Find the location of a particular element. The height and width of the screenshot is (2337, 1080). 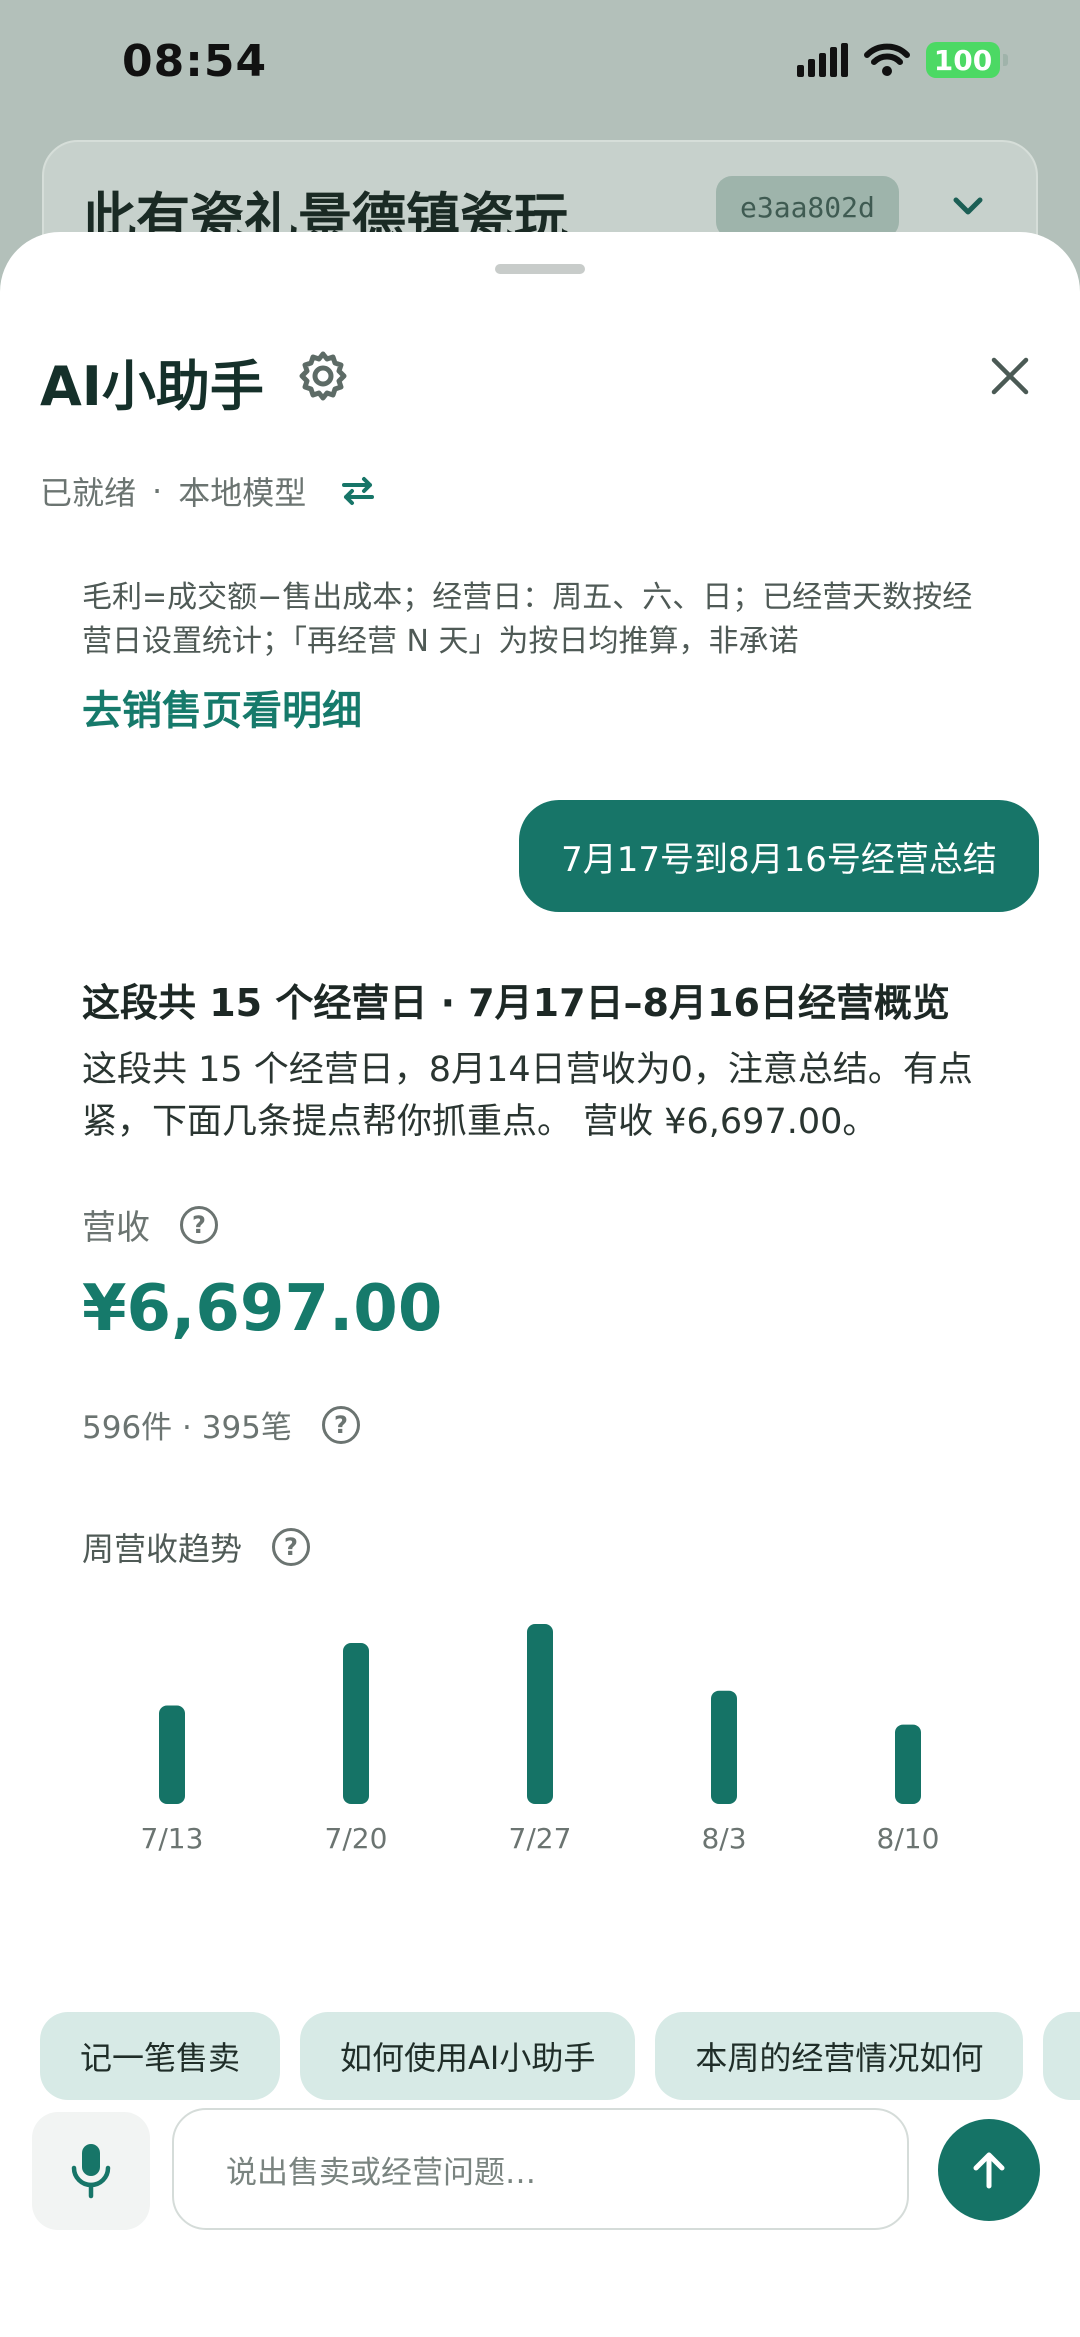

assistant-title: AI小助手 is located at coordinates (152, 386).